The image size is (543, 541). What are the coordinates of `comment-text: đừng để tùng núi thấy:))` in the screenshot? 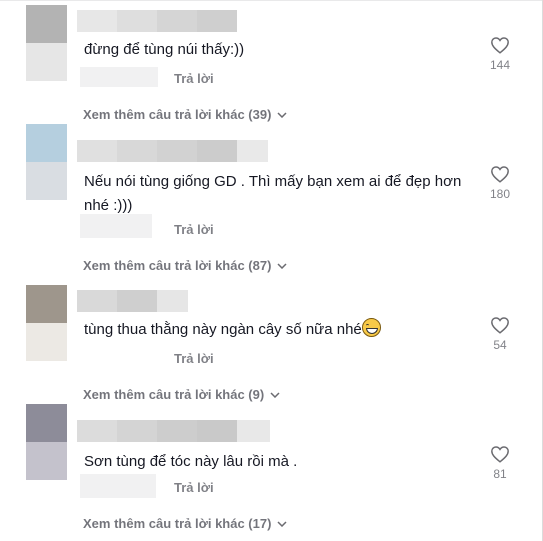 It's located at (164, 49).